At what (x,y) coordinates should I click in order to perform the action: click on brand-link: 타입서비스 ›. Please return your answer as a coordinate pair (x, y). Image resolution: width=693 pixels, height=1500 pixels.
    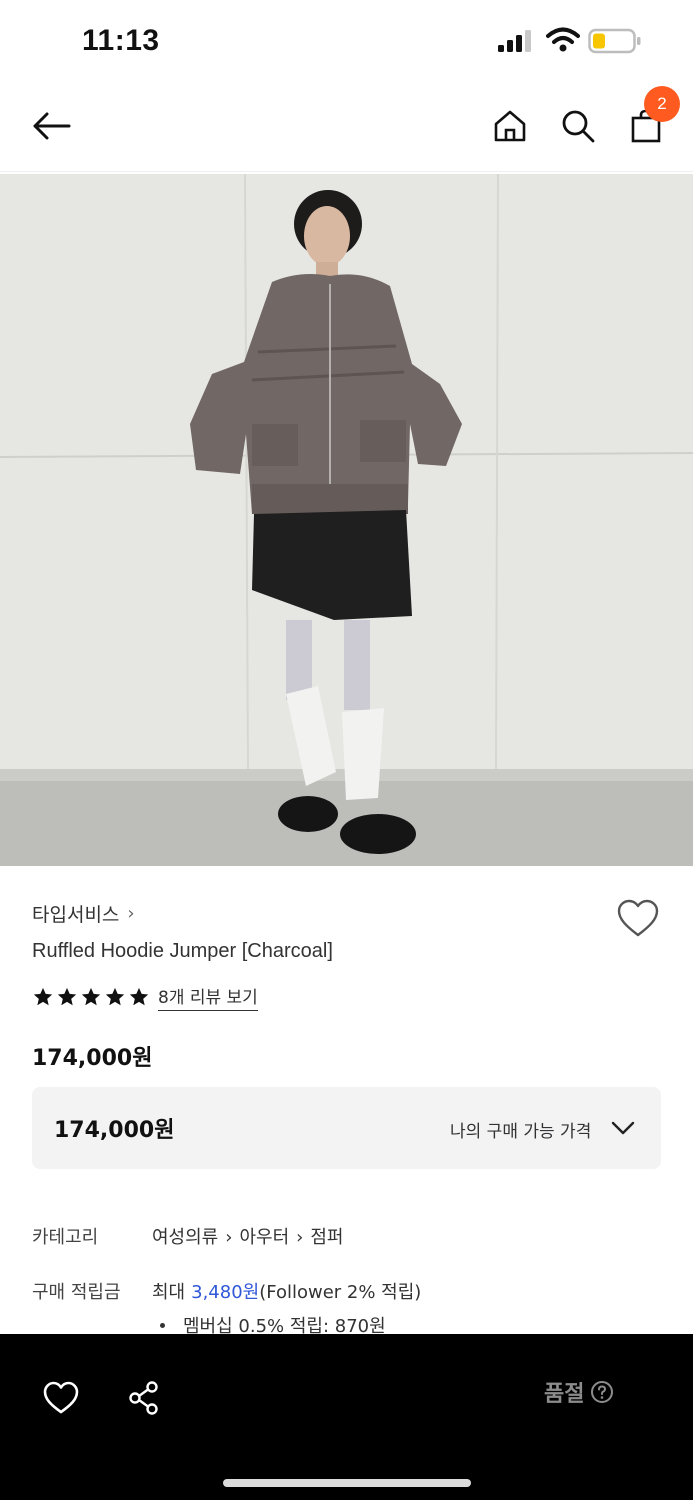
    Looking at the image, I should click on (83, 913).